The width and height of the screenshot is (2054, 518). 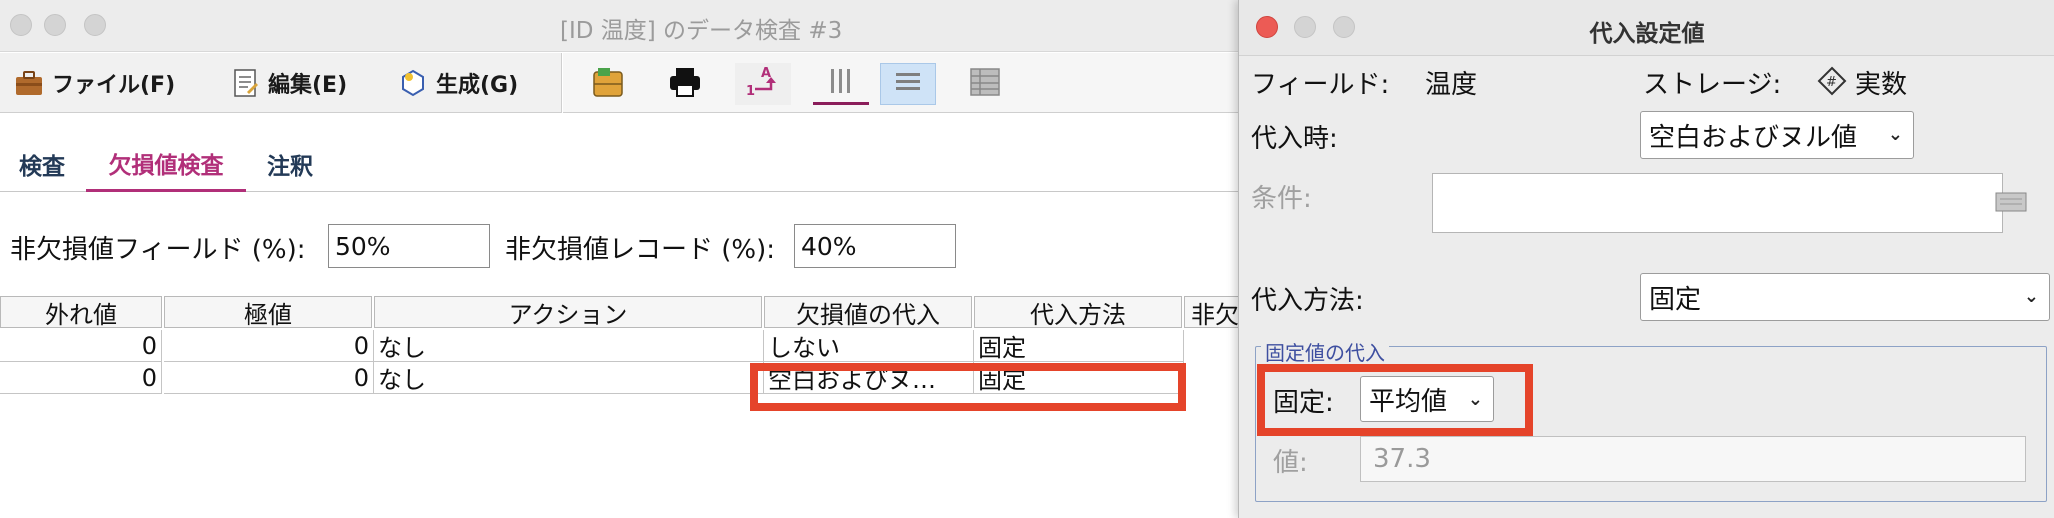 I want to click on print-icon, so click(x=685, y=84).